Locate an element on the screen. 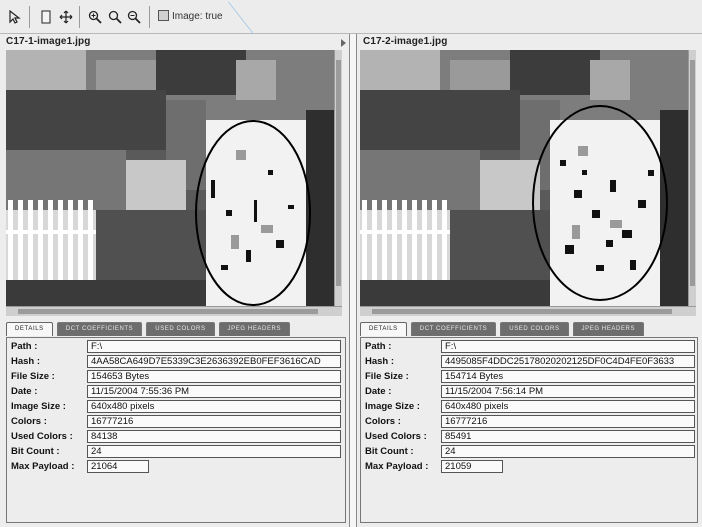 Image resolution: width=702 pixels, height=527 pixels. zoom-out-icon is located at coordinates (134, 17).